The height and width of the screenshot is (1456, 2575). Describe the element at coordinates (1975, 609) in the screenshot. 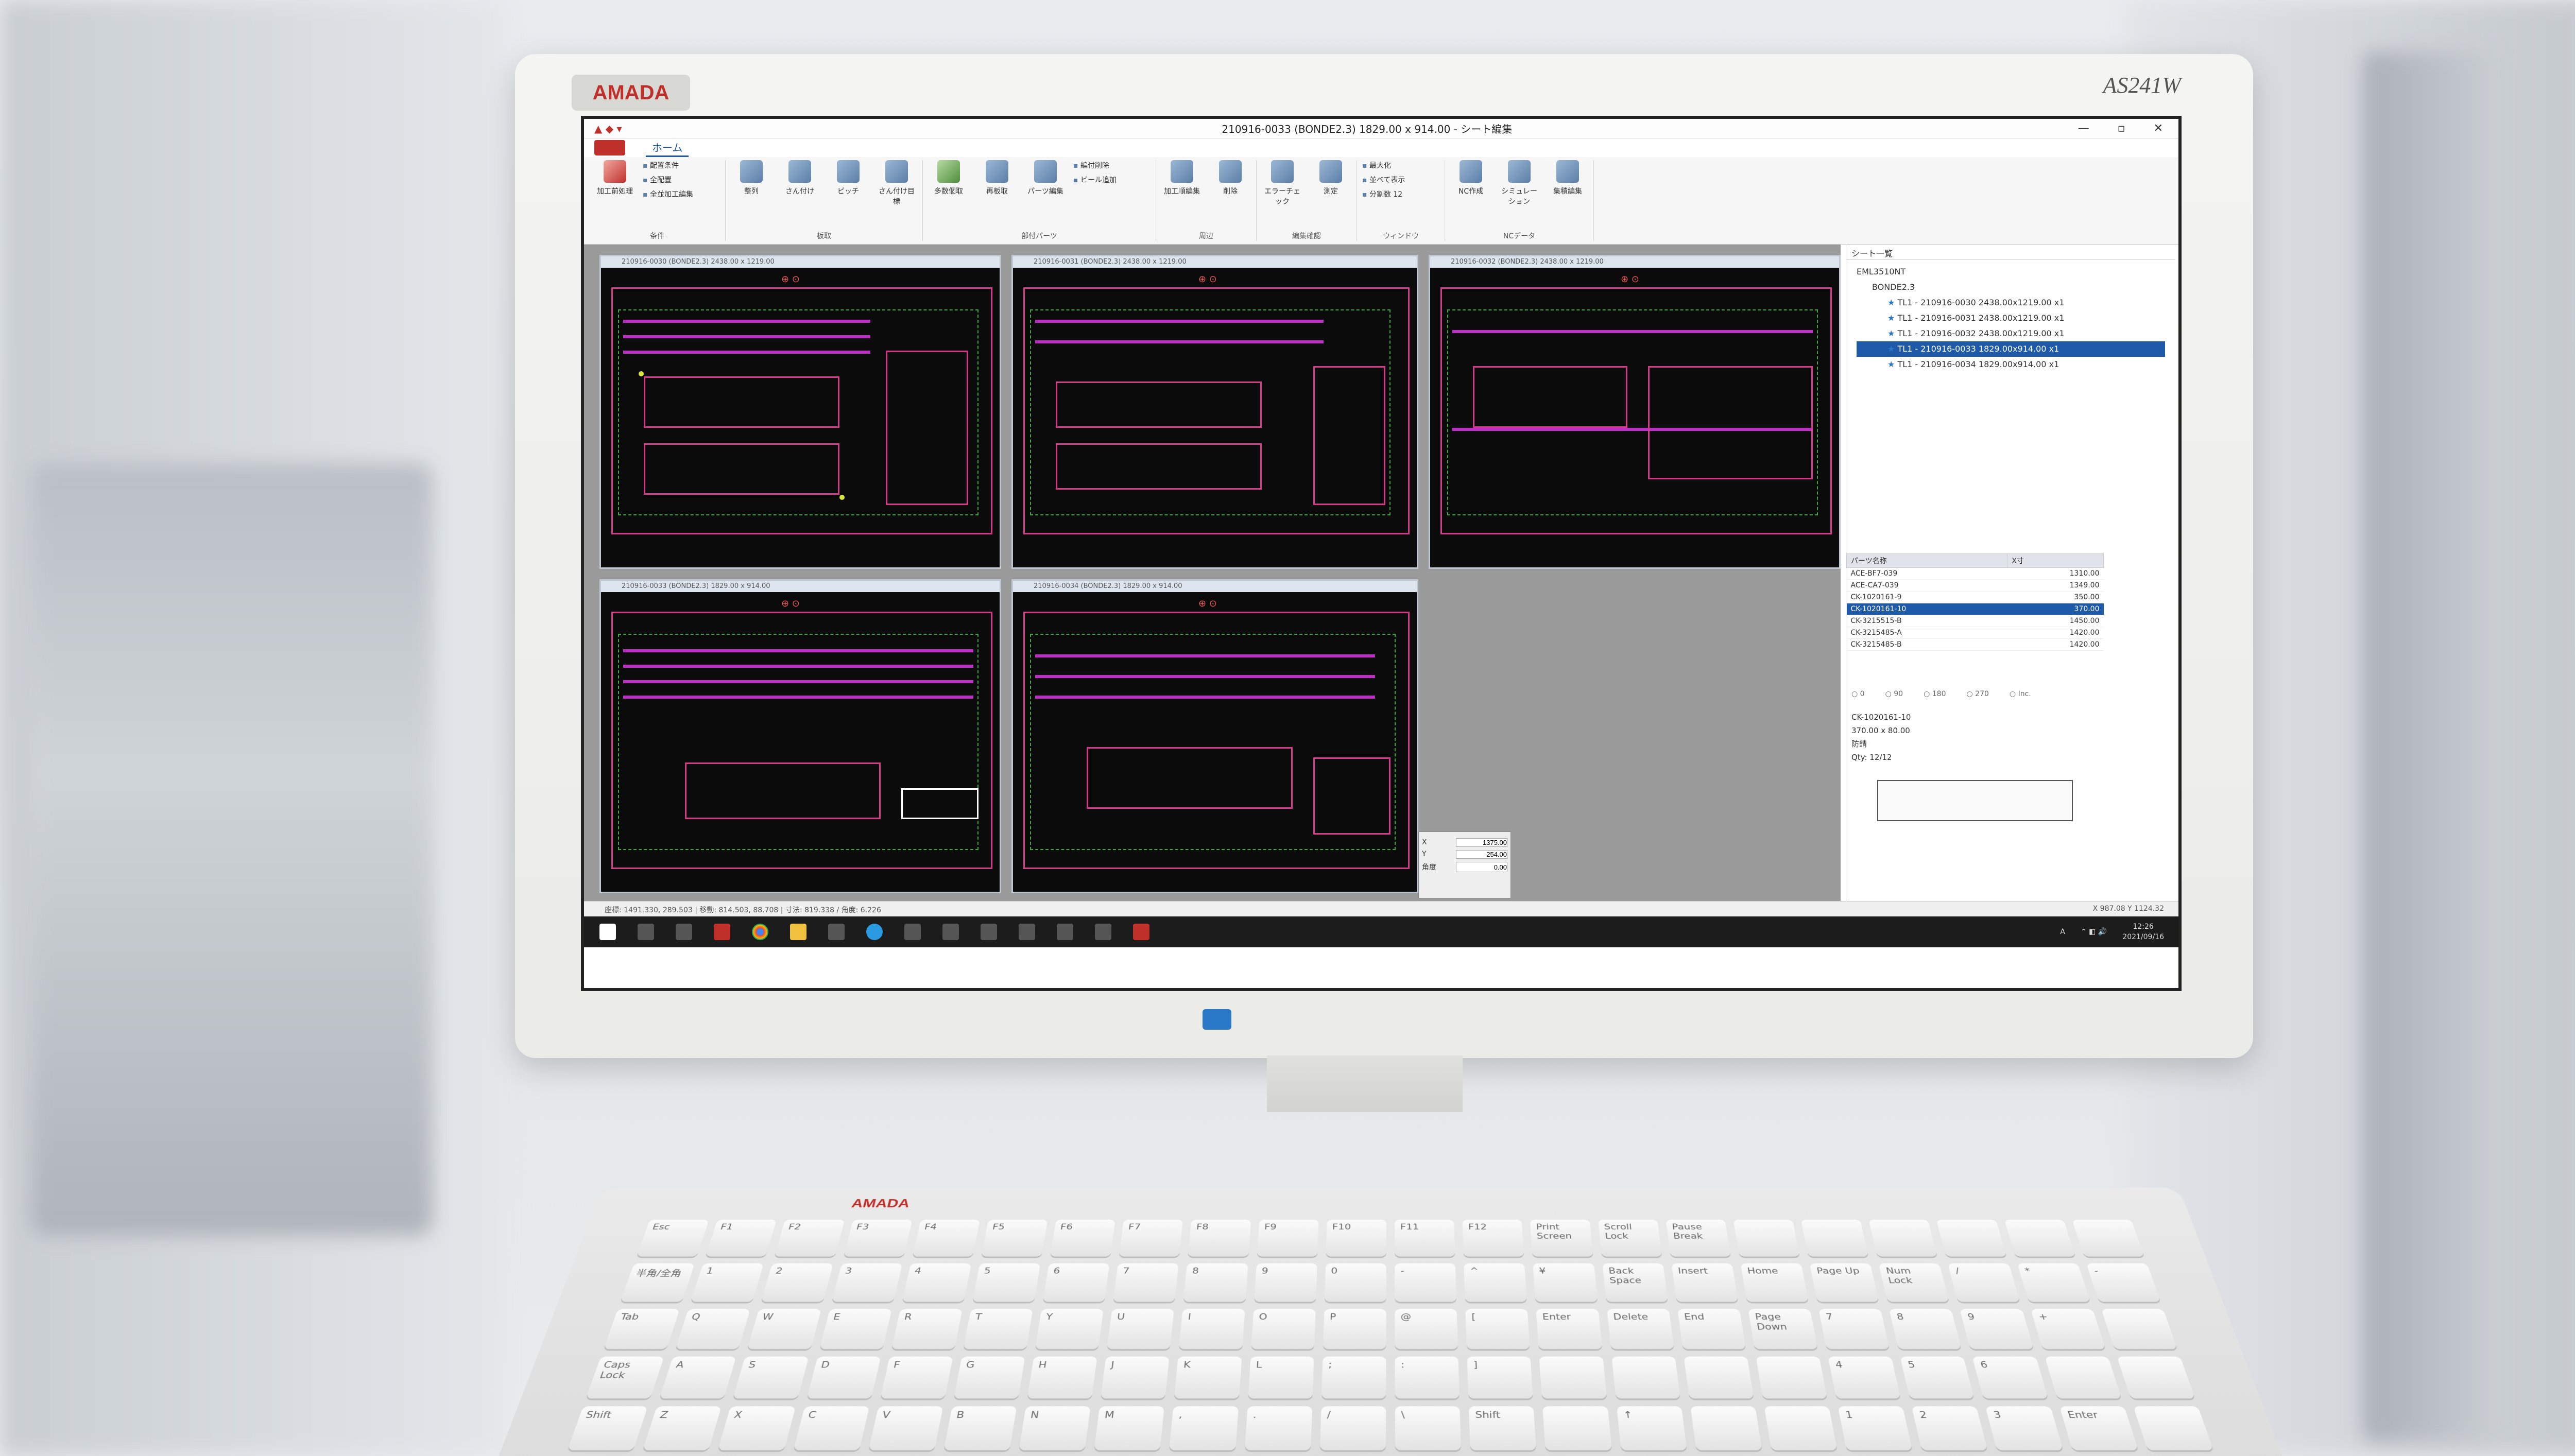

I see `table-row-selected: CK-1020161-10 370.00` at that location.